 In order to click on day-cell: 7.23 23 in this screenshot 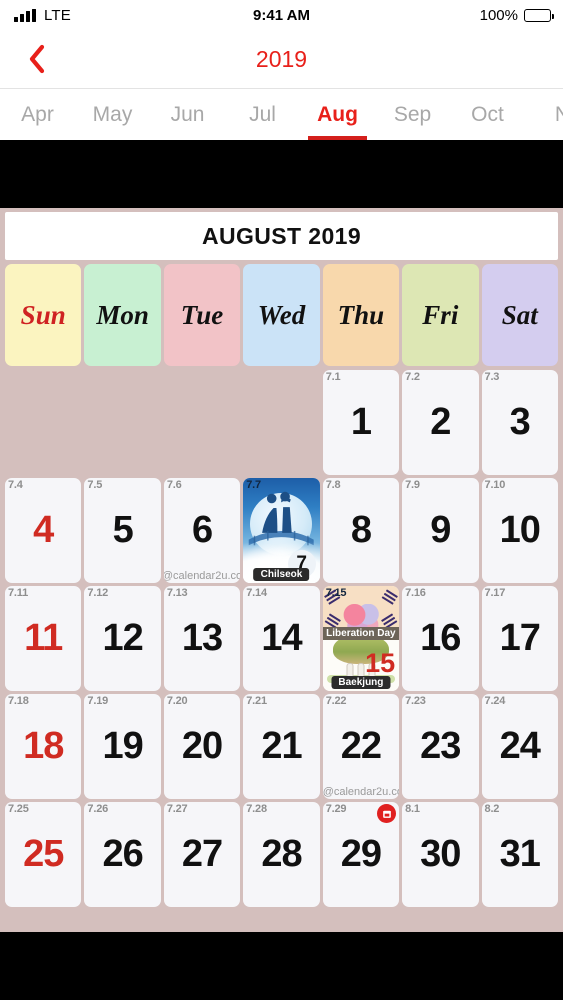, I will do `click(440, 746)`.